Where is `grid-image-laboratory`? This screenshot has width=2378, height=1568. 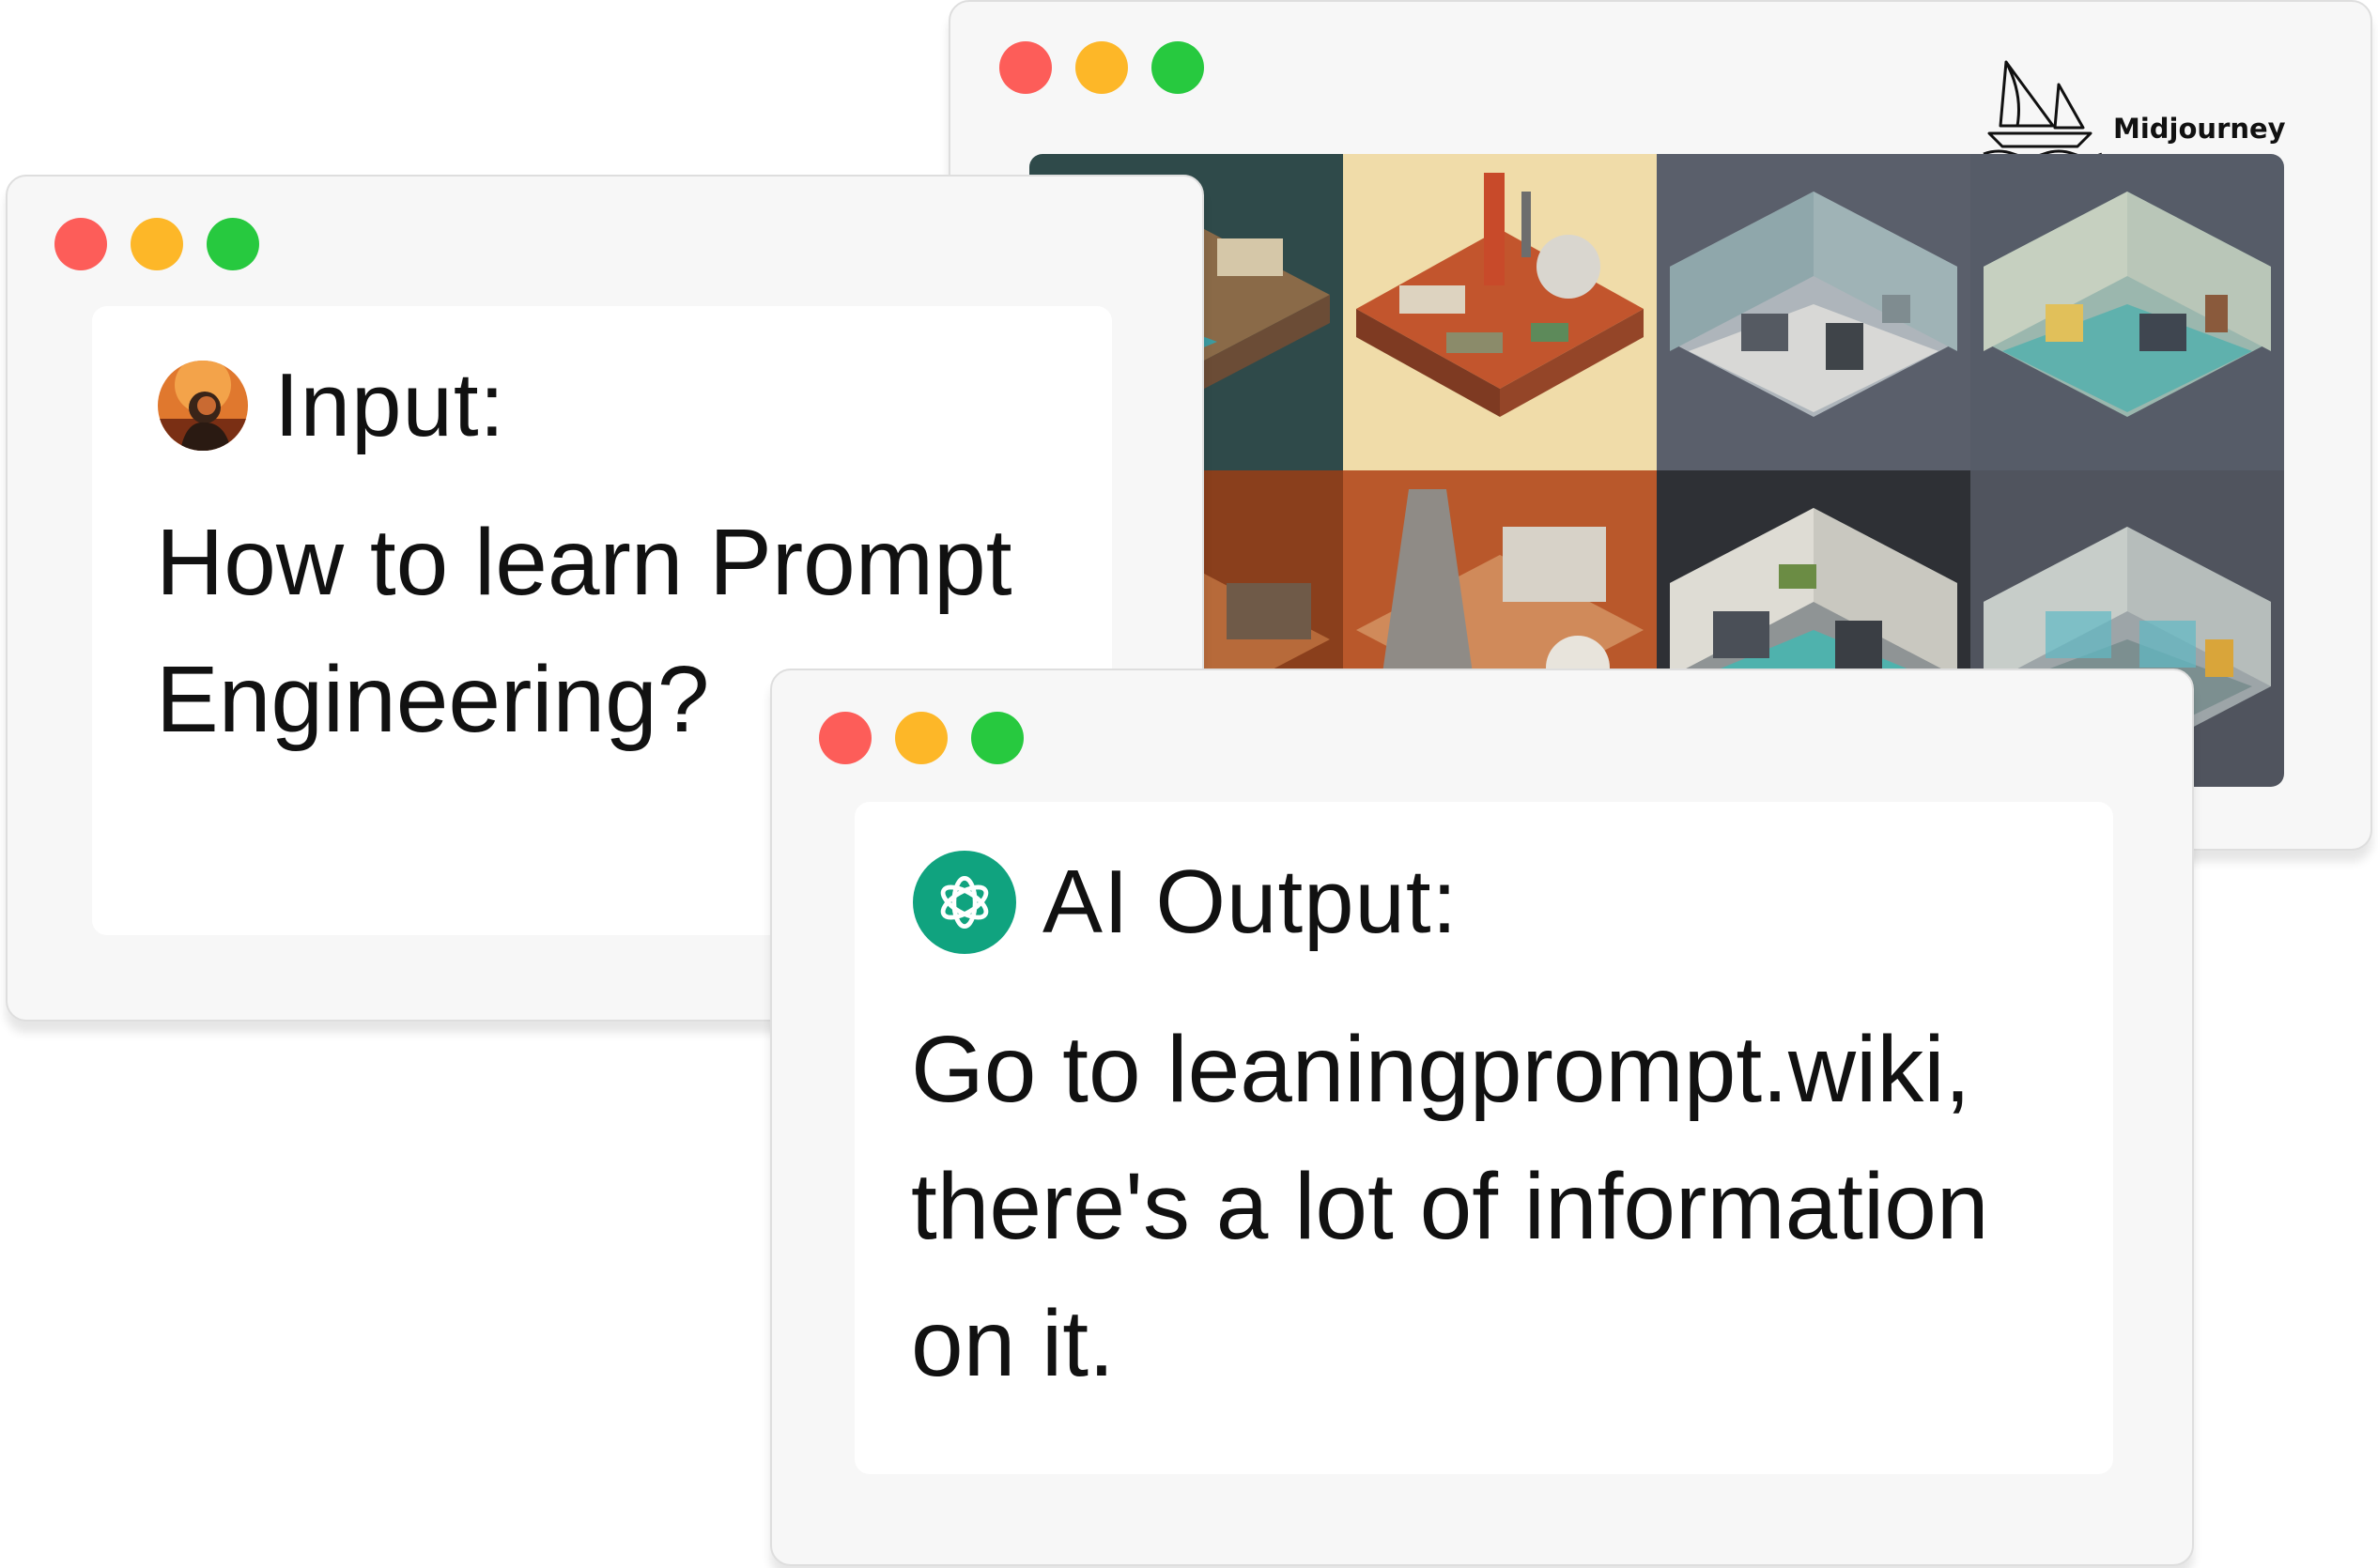 grid-image-laboratory is located at coordinates (1813, 312).